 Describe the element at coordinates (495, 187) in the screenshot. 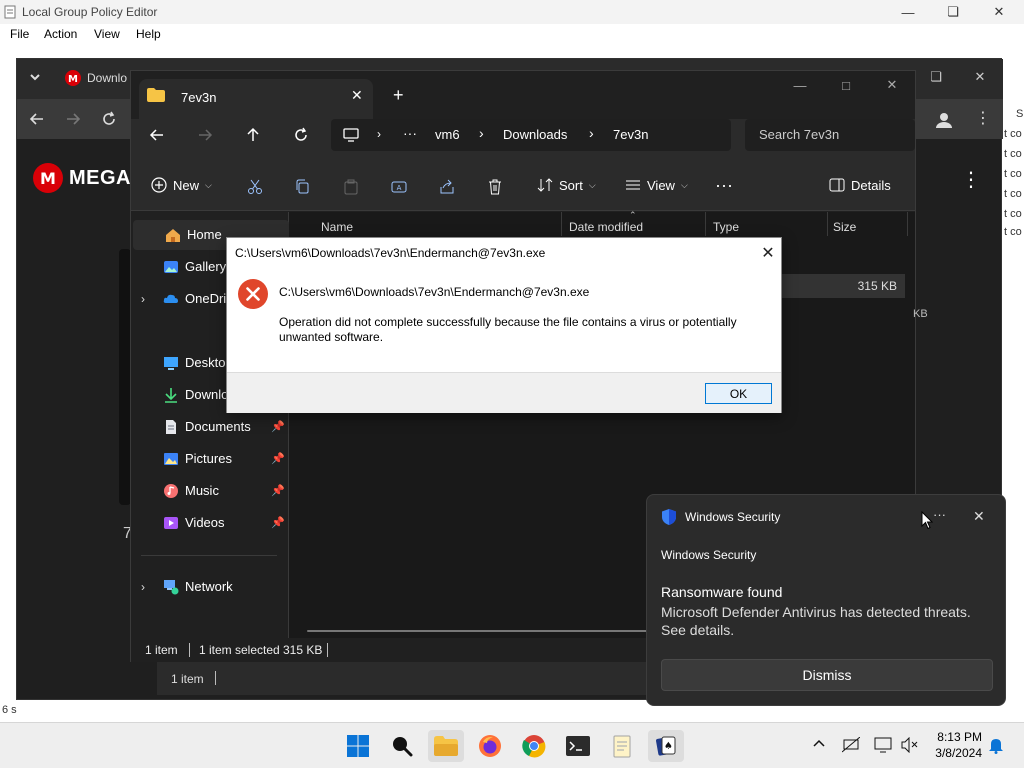

I see `delete-icon` at that location.